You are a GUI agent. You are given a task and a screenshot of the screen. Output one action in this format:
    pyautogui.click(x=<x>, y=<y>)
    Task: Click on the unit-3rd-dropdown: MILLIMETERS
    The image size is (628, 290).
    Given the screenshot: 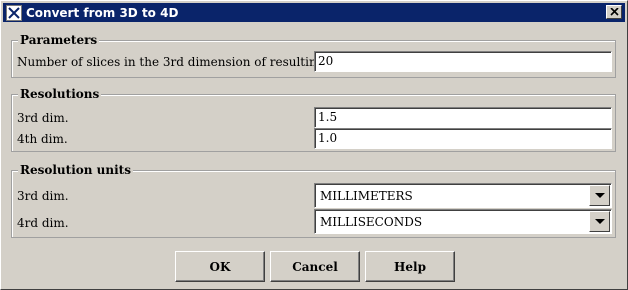 What is the action you would take?
    pyautogui.click(x=463, y=195)
    